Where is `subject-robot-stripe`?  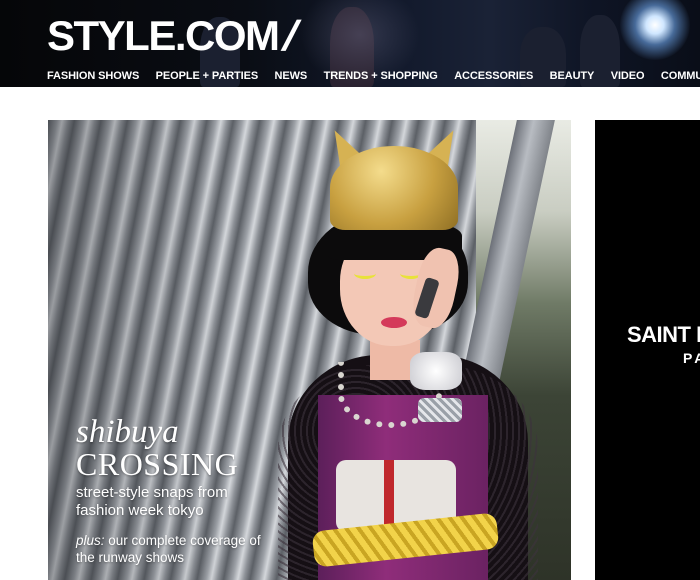
subject-robot-stripe is located at coordinates (389, 496).